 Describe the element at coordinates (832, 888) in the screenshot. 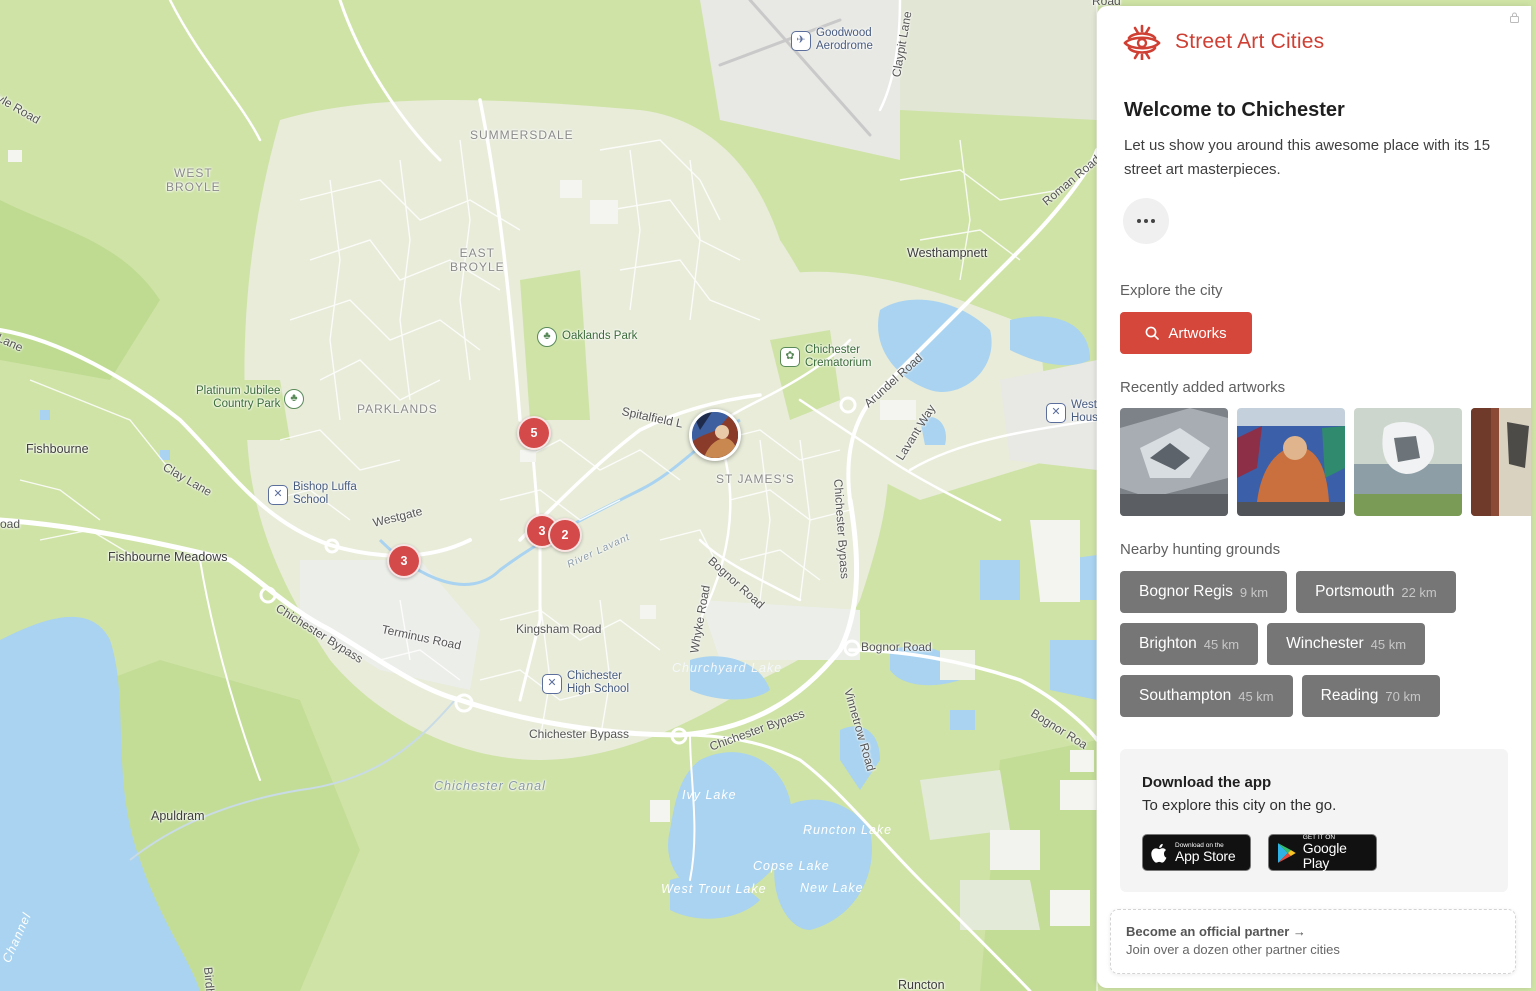

I see `map-water-new-lake: New Lake` at that location.